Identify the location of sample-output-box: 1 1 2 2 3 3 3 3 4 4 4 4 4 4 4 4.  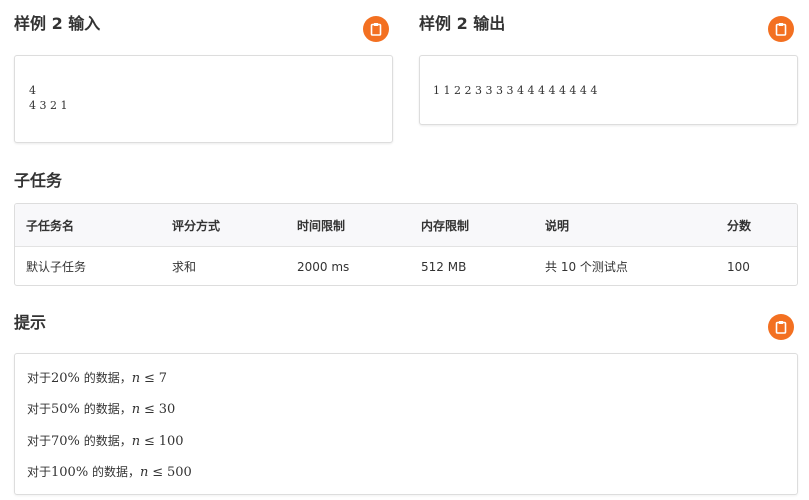
(608, 90).